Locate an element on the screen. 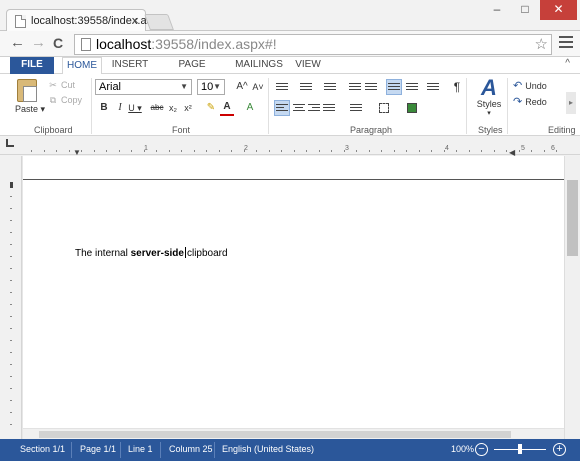  back-arrow-icon: ← is located at coordinates (17, 43).